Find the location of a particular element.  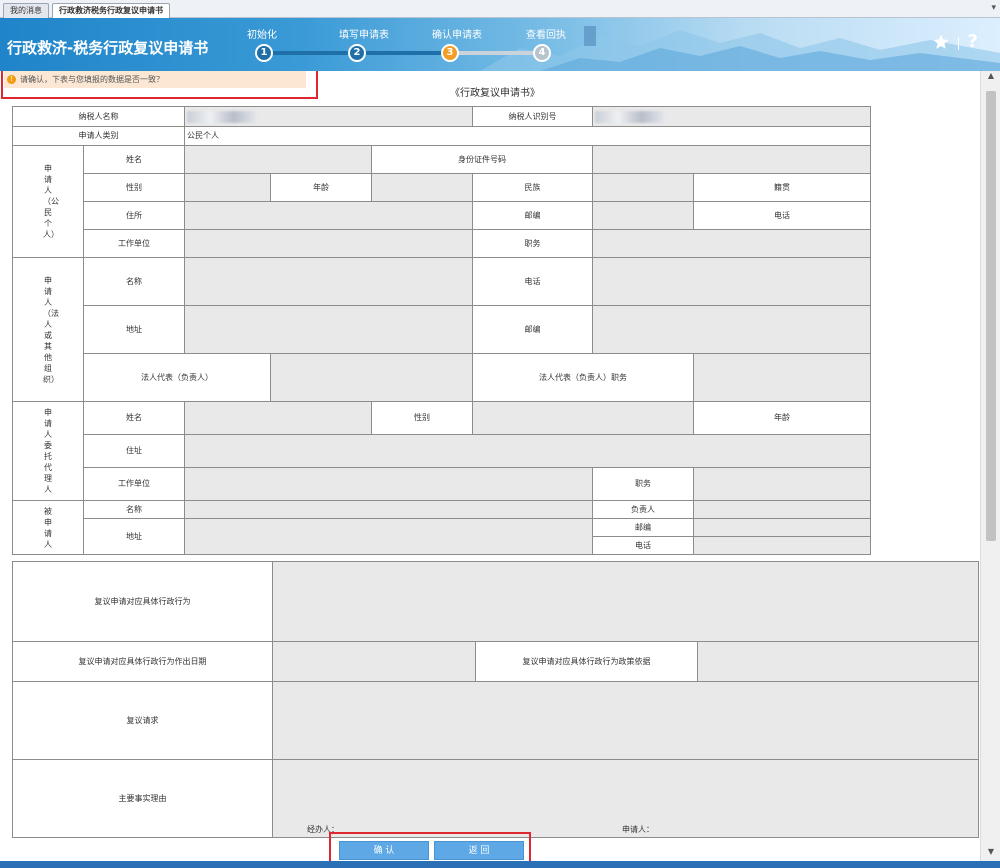

step-4: 4 is located at coordinates (542, 53).